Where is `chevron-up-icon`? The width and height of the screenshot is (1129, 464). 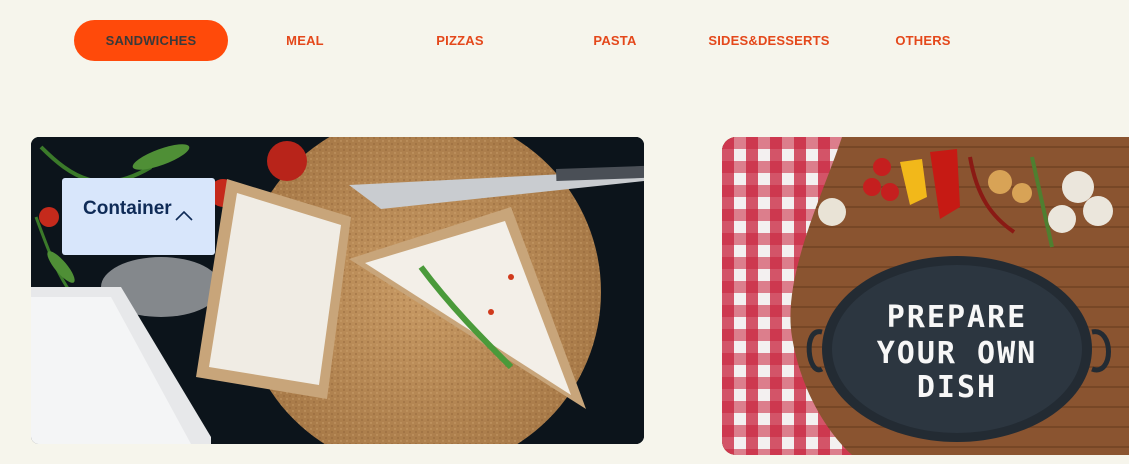 chevron-up-icon is located at coordinates (184, 217).